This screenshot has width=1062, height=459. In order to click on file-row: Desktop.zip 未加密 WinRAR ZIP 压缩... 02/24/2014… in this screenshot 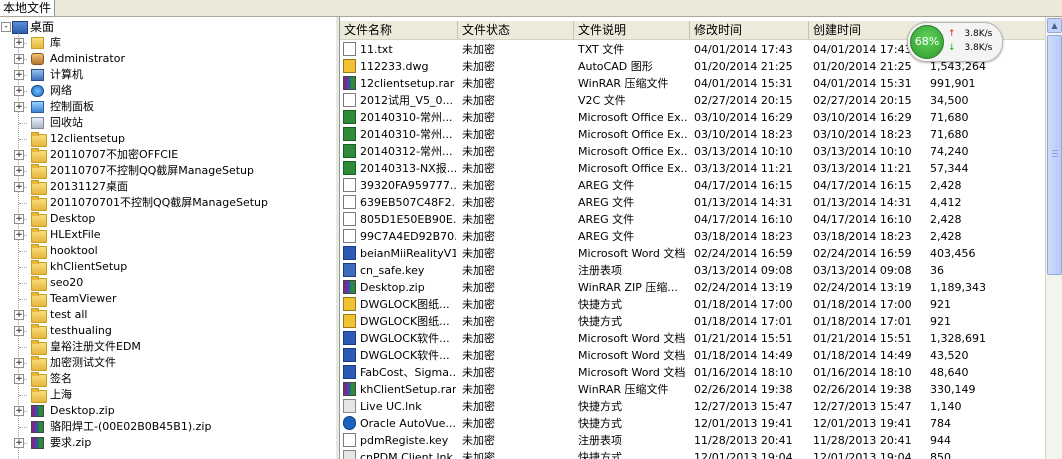, I will do `click(693, 287)`.